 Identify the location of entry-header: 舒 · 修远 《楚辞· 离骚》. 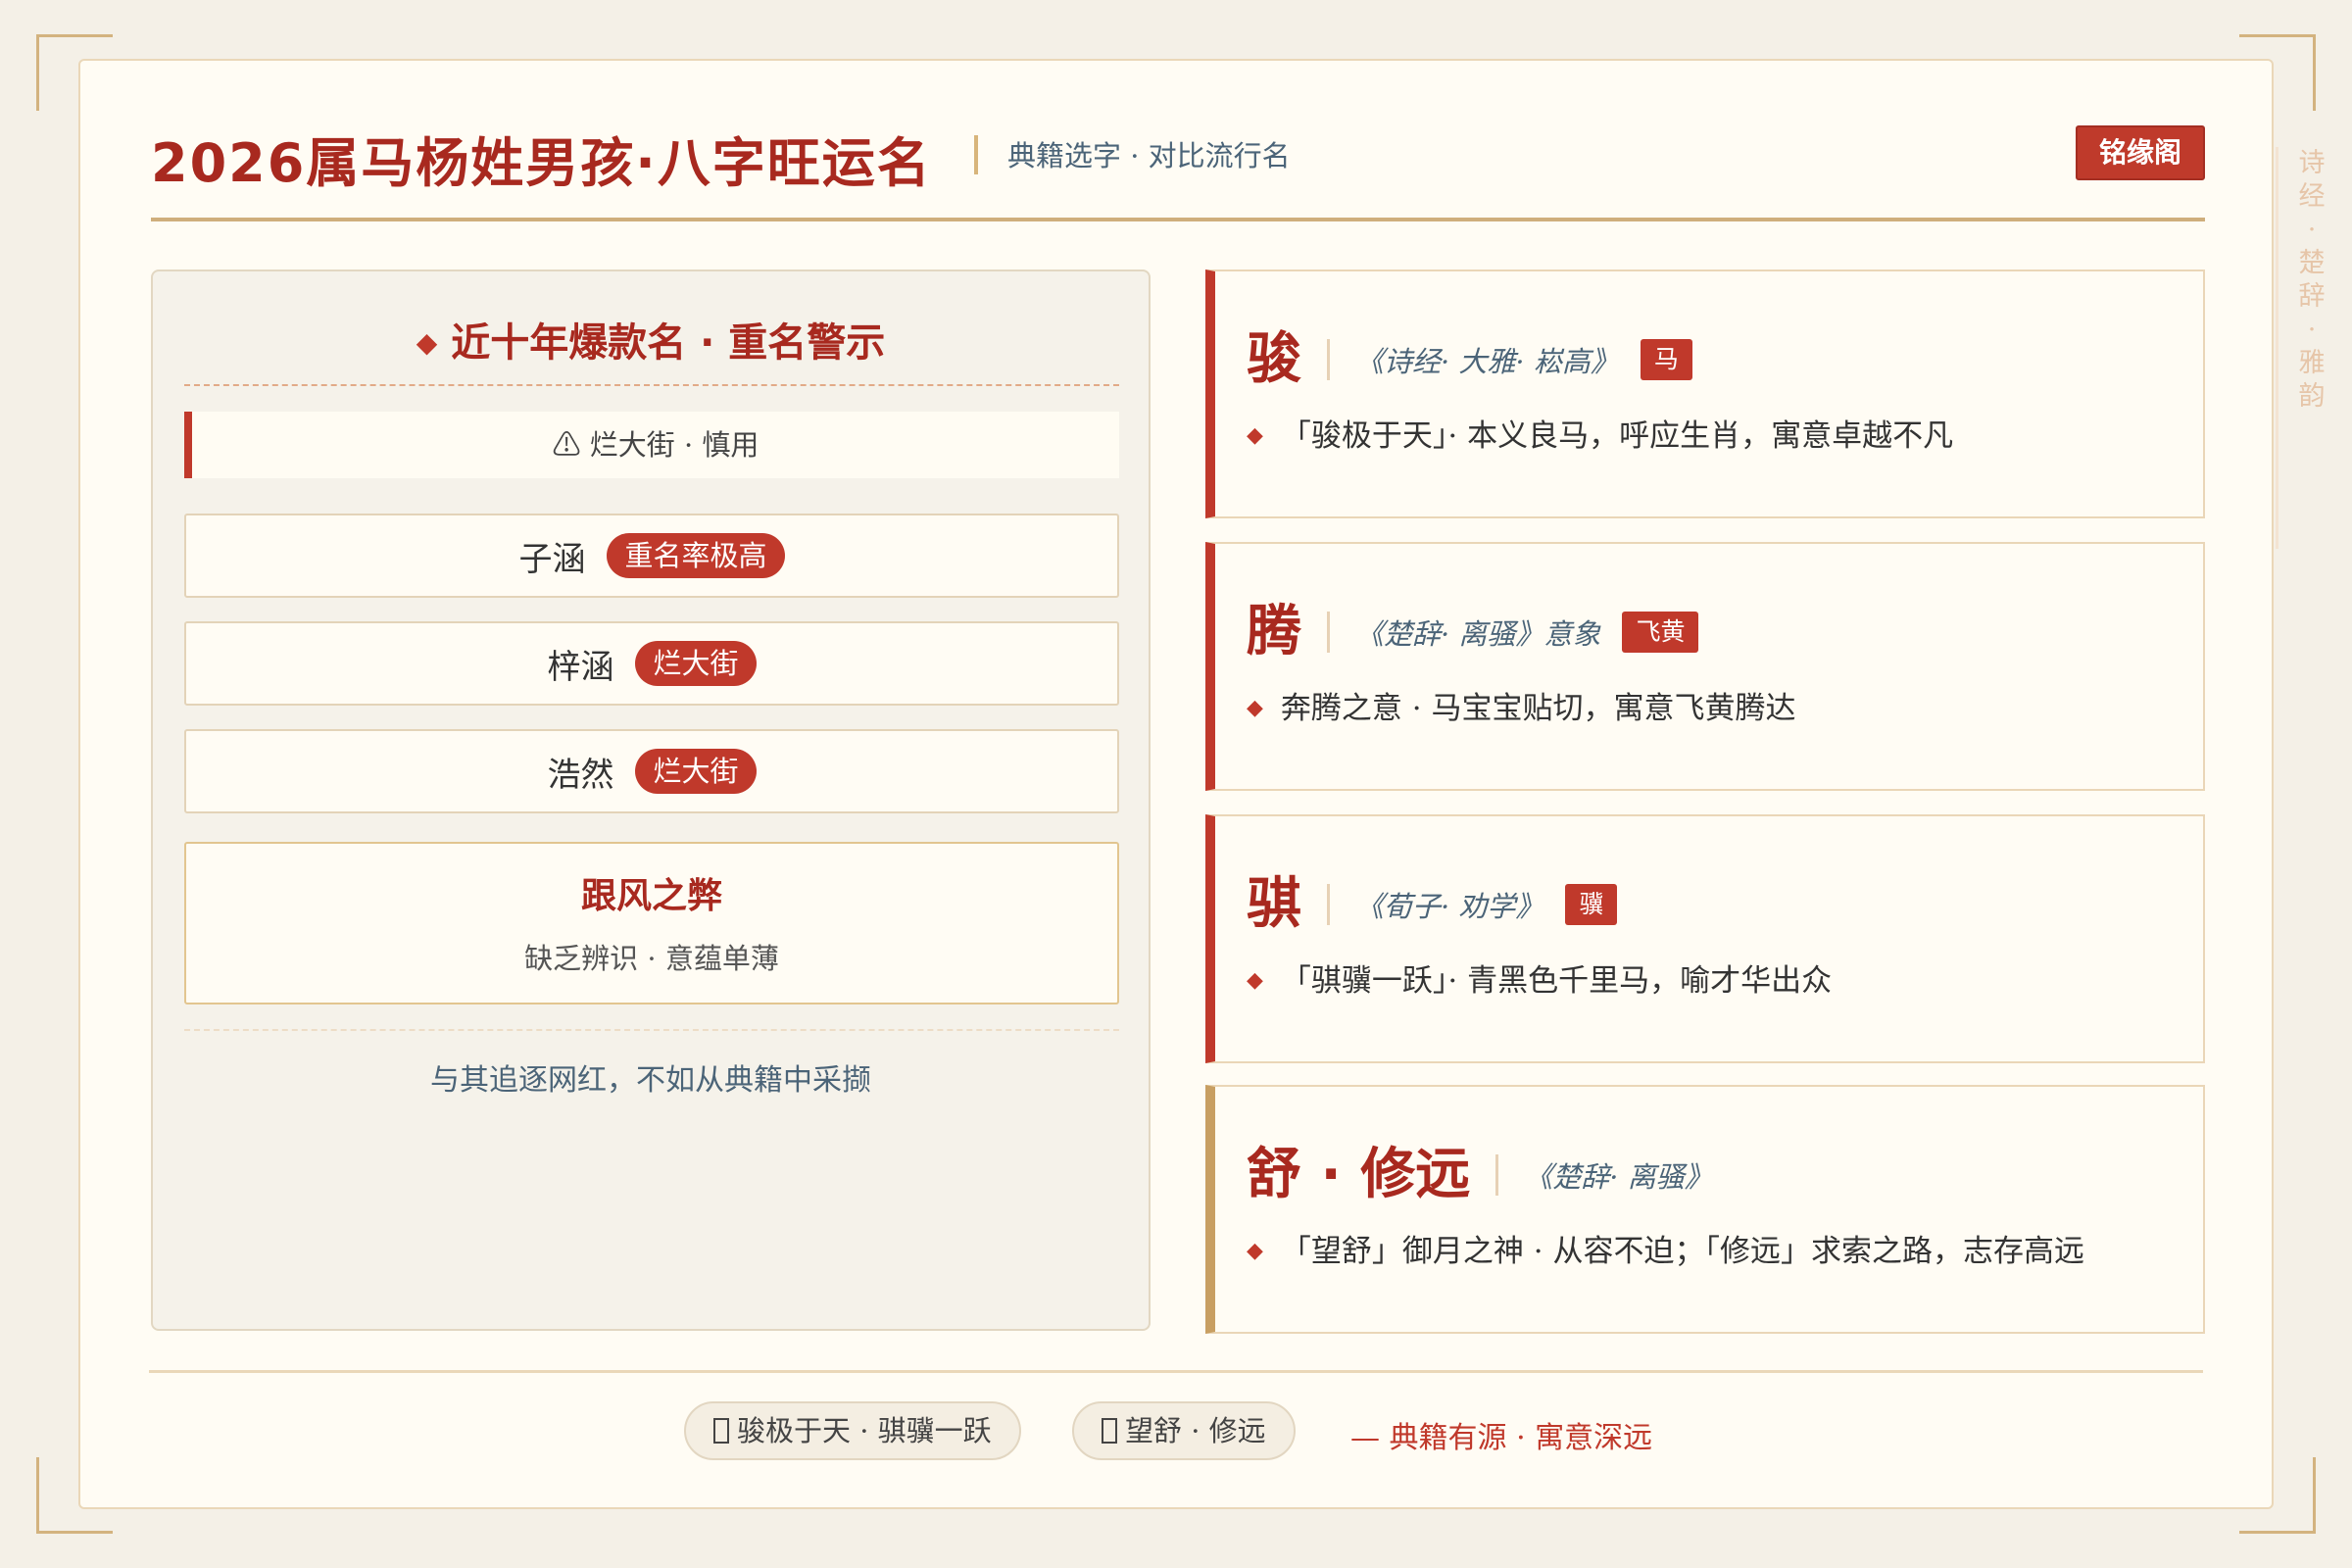
(1480, 1175).